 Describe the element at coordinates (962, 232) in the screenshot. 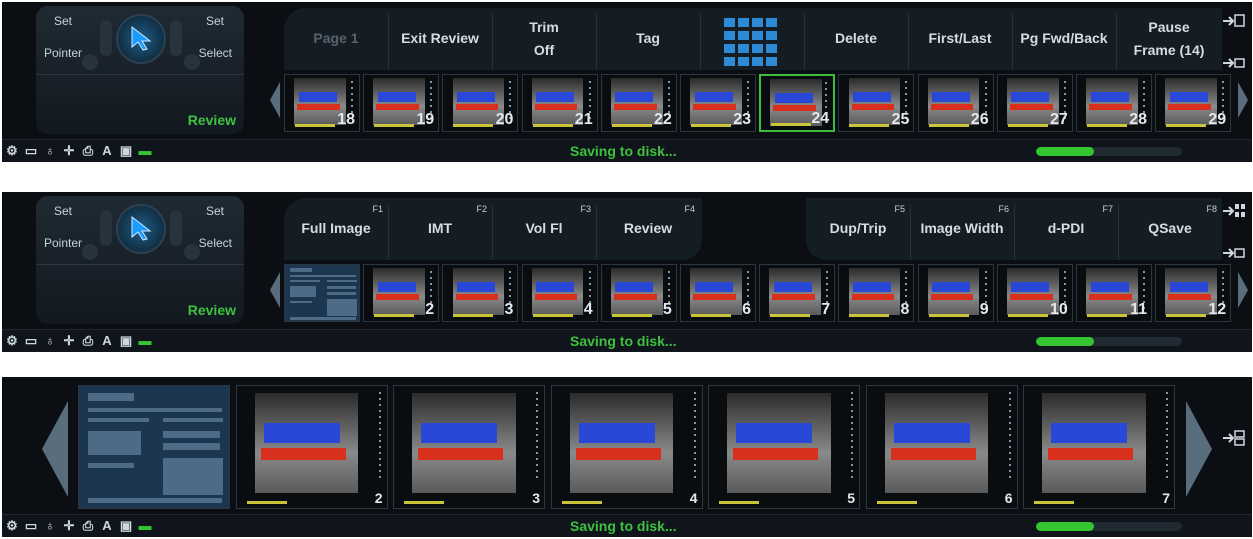

I see `image-width-key: F6 Image Width` at that location.